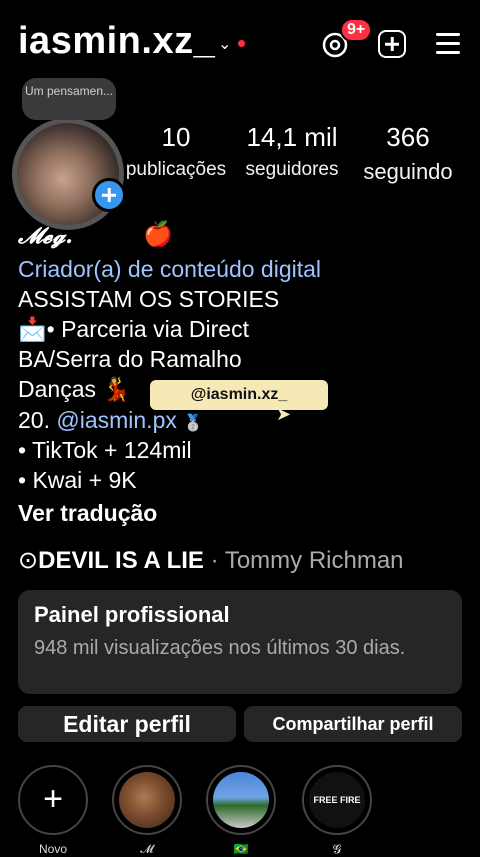 The image size is (480, 857). Describe the element at coordinates (292, 137) in the screenshot. I see `stat-followers-value: 14,1 mil` at that location.